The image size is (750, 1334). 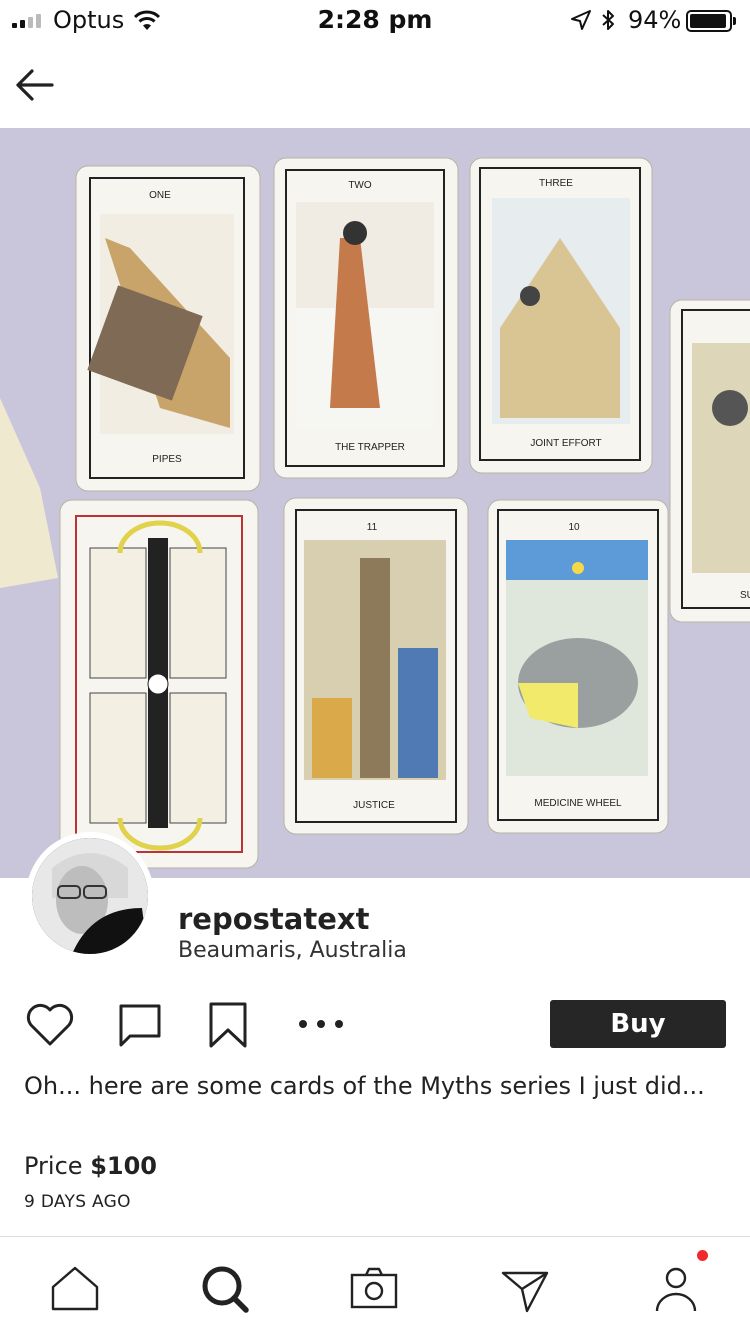 What do you see at coordinates (374, 805) in the screenshot?
I see `card-eleven-label: JUSTICE` at bounding box center [374, 805].